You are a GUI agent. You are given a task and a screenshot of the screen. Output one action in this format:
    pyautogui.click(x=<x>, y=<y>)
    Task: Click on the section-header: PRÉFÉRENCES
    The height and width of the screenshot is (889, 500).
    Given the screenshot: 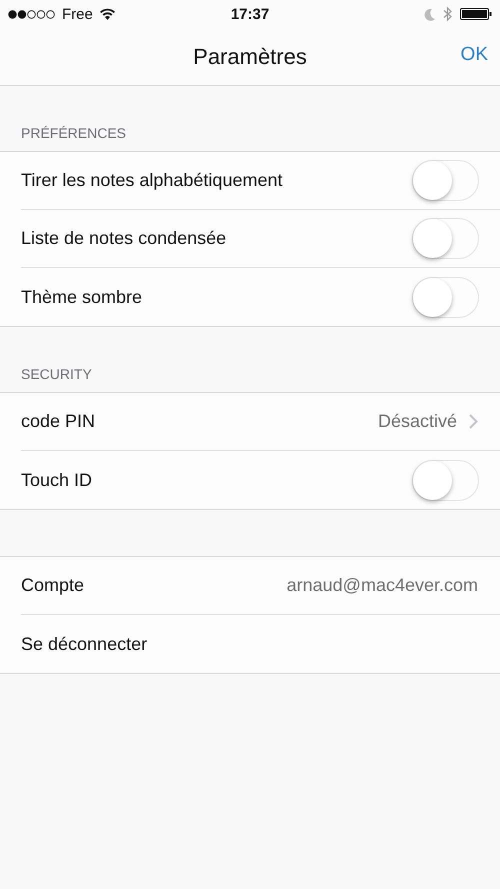 What is the action you would take?
    pyautogui.click(x=73, y=133)
    